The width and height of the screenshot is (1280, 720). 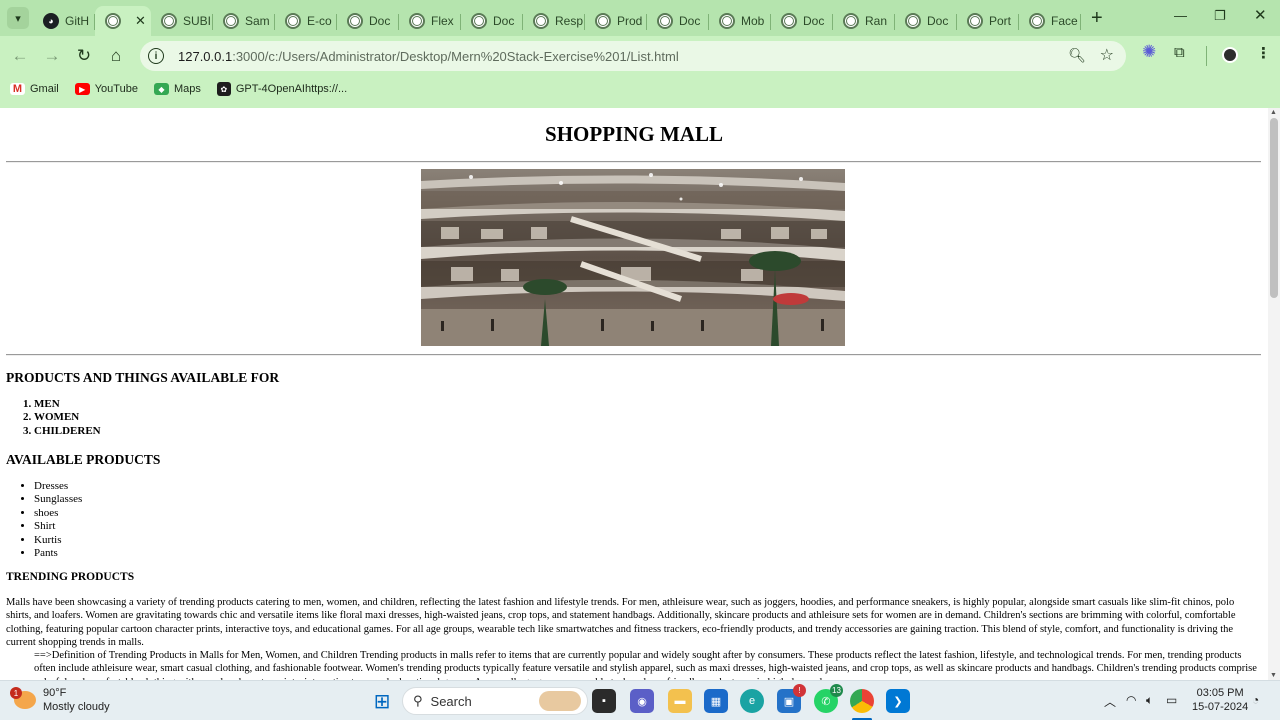 What do you see at coordinates (1000, 21) in the screenshot?
I see `tab-title: Port` at bounding box center [1000, 21].